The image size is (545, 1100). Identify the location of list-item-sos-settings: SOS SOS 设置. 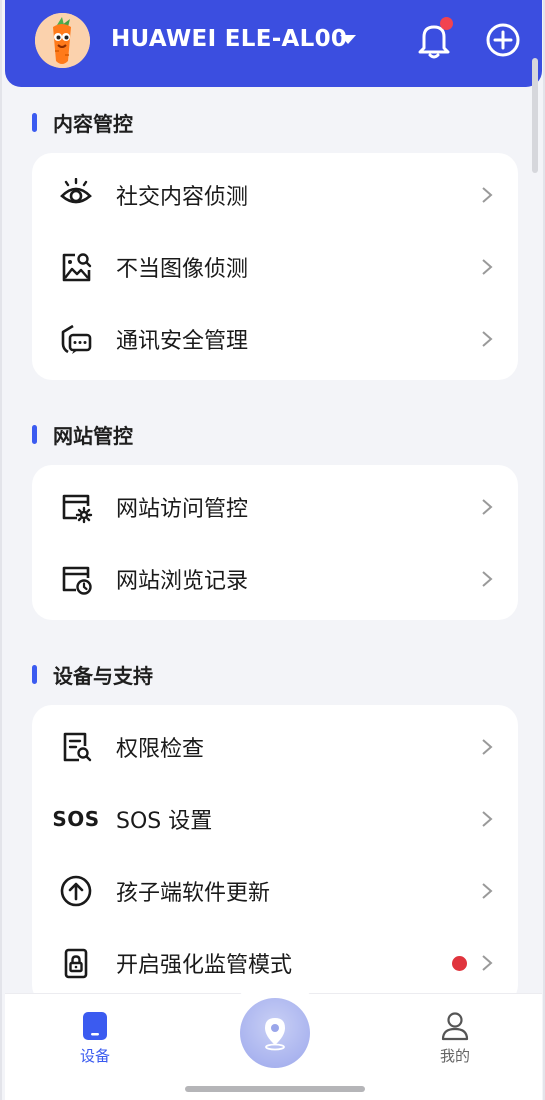
(275, 819).